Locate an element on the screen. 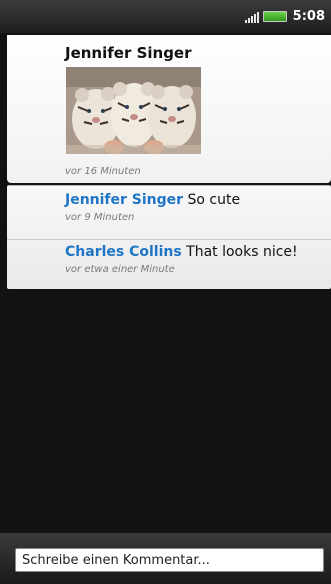 The height and width of the screenshot is (584, 331). status-time: 5:08 is located at coordinates (308, 16).